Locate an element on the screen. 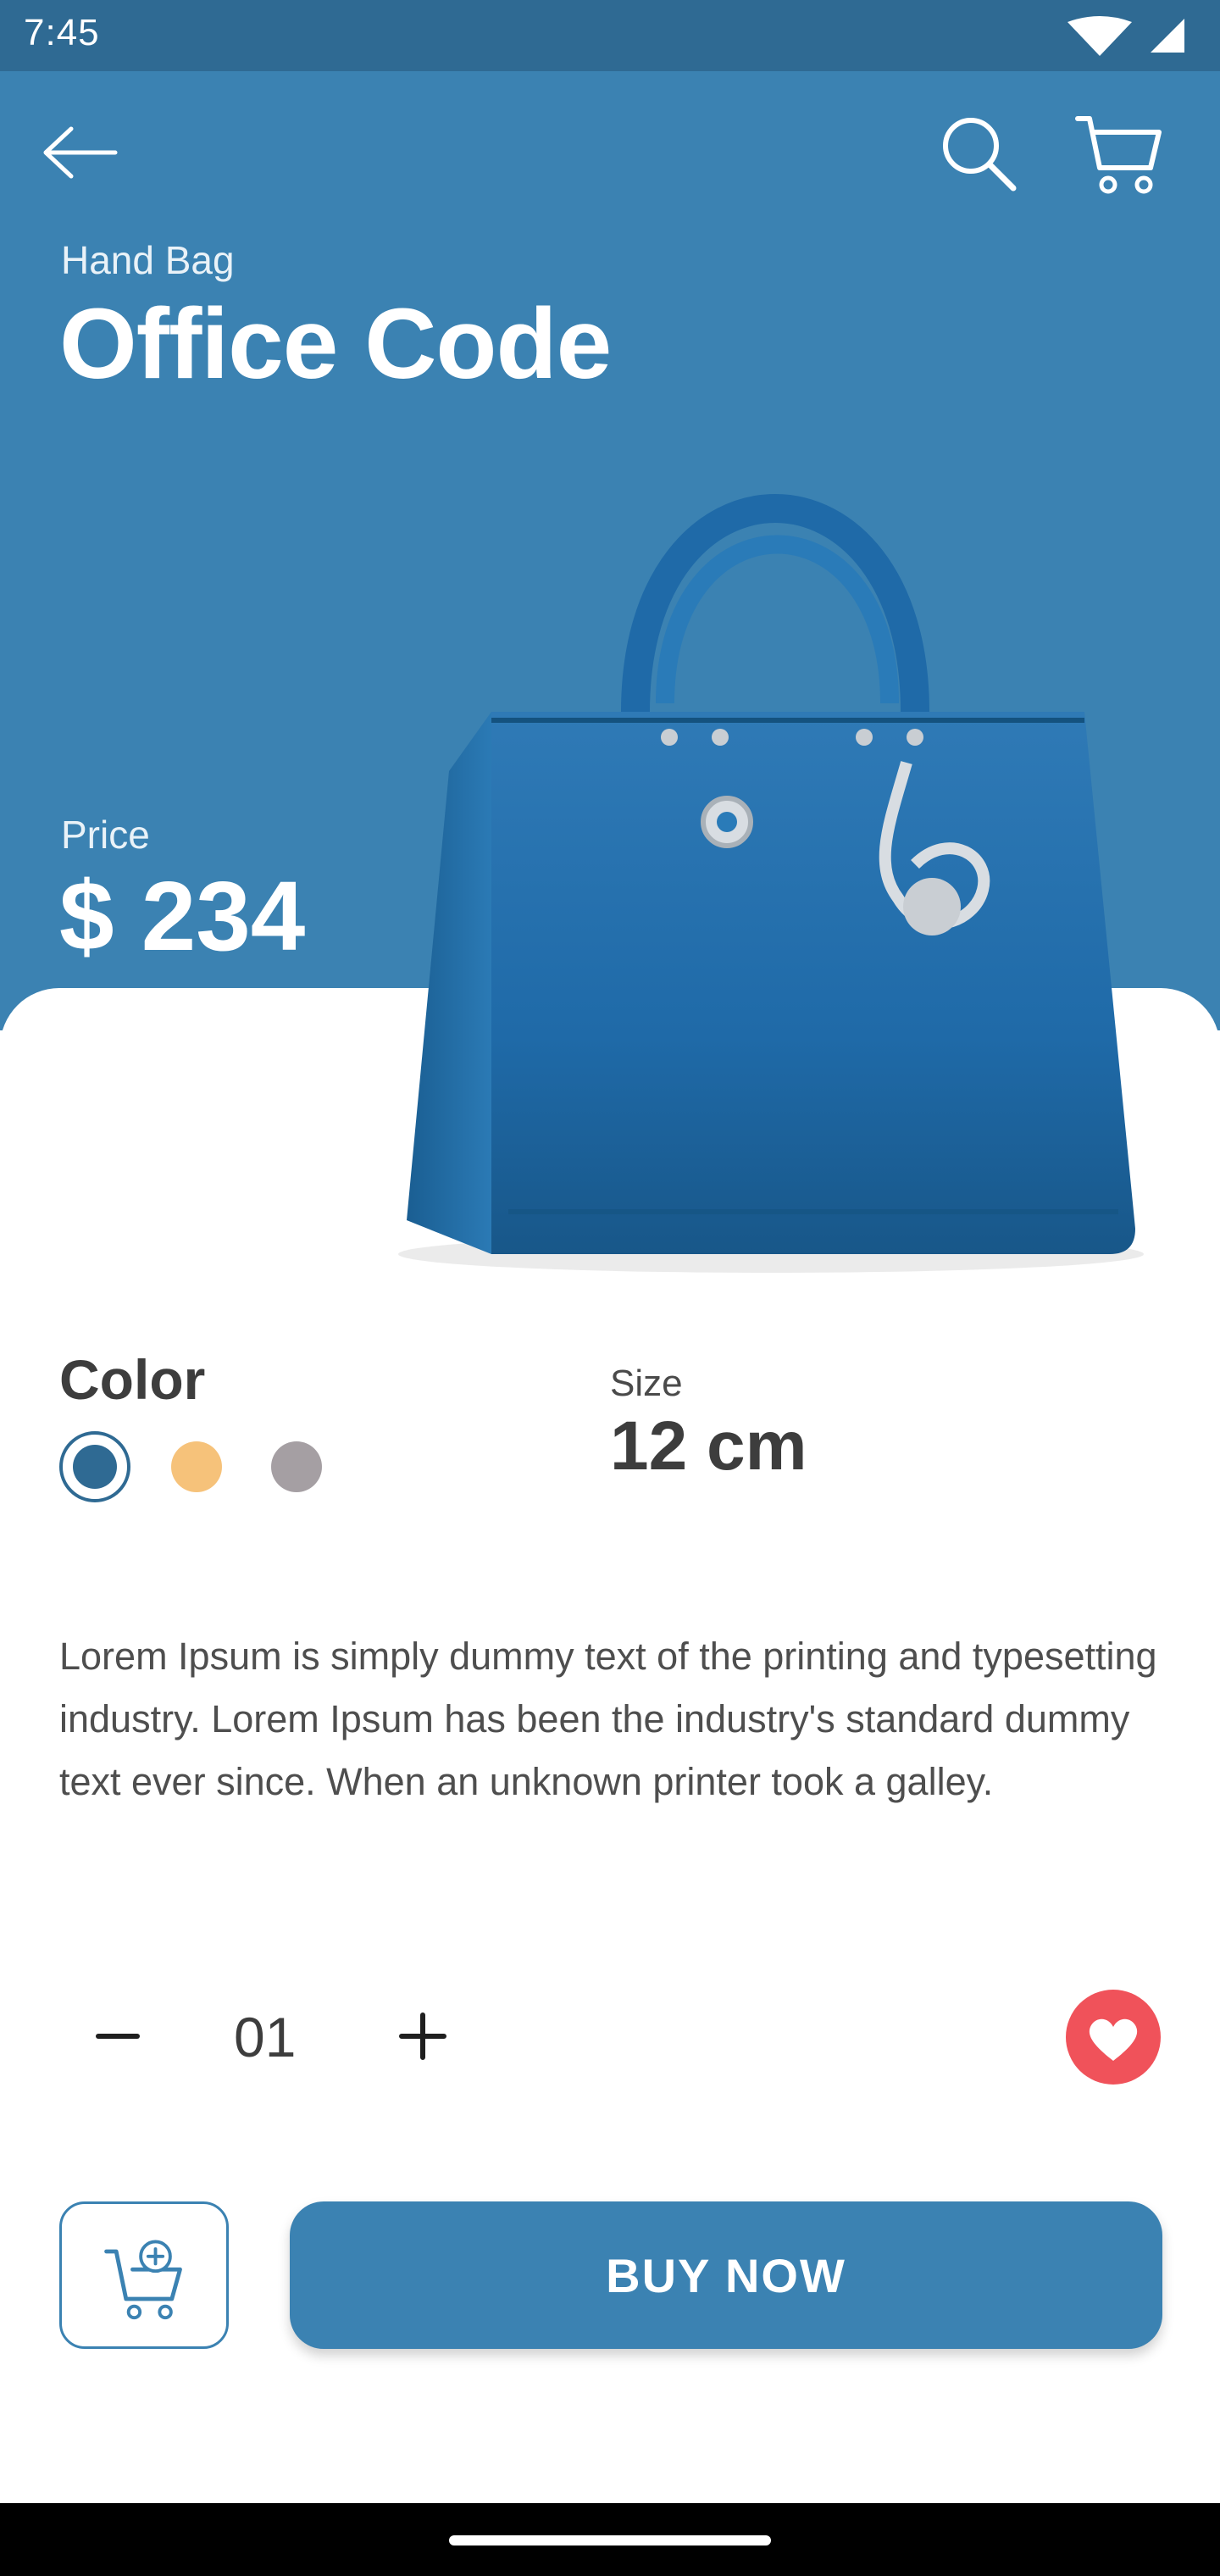 The height and width of the screenshot is (2576, 1220). color-swatch-orange is located at coordinates (196, 1466).